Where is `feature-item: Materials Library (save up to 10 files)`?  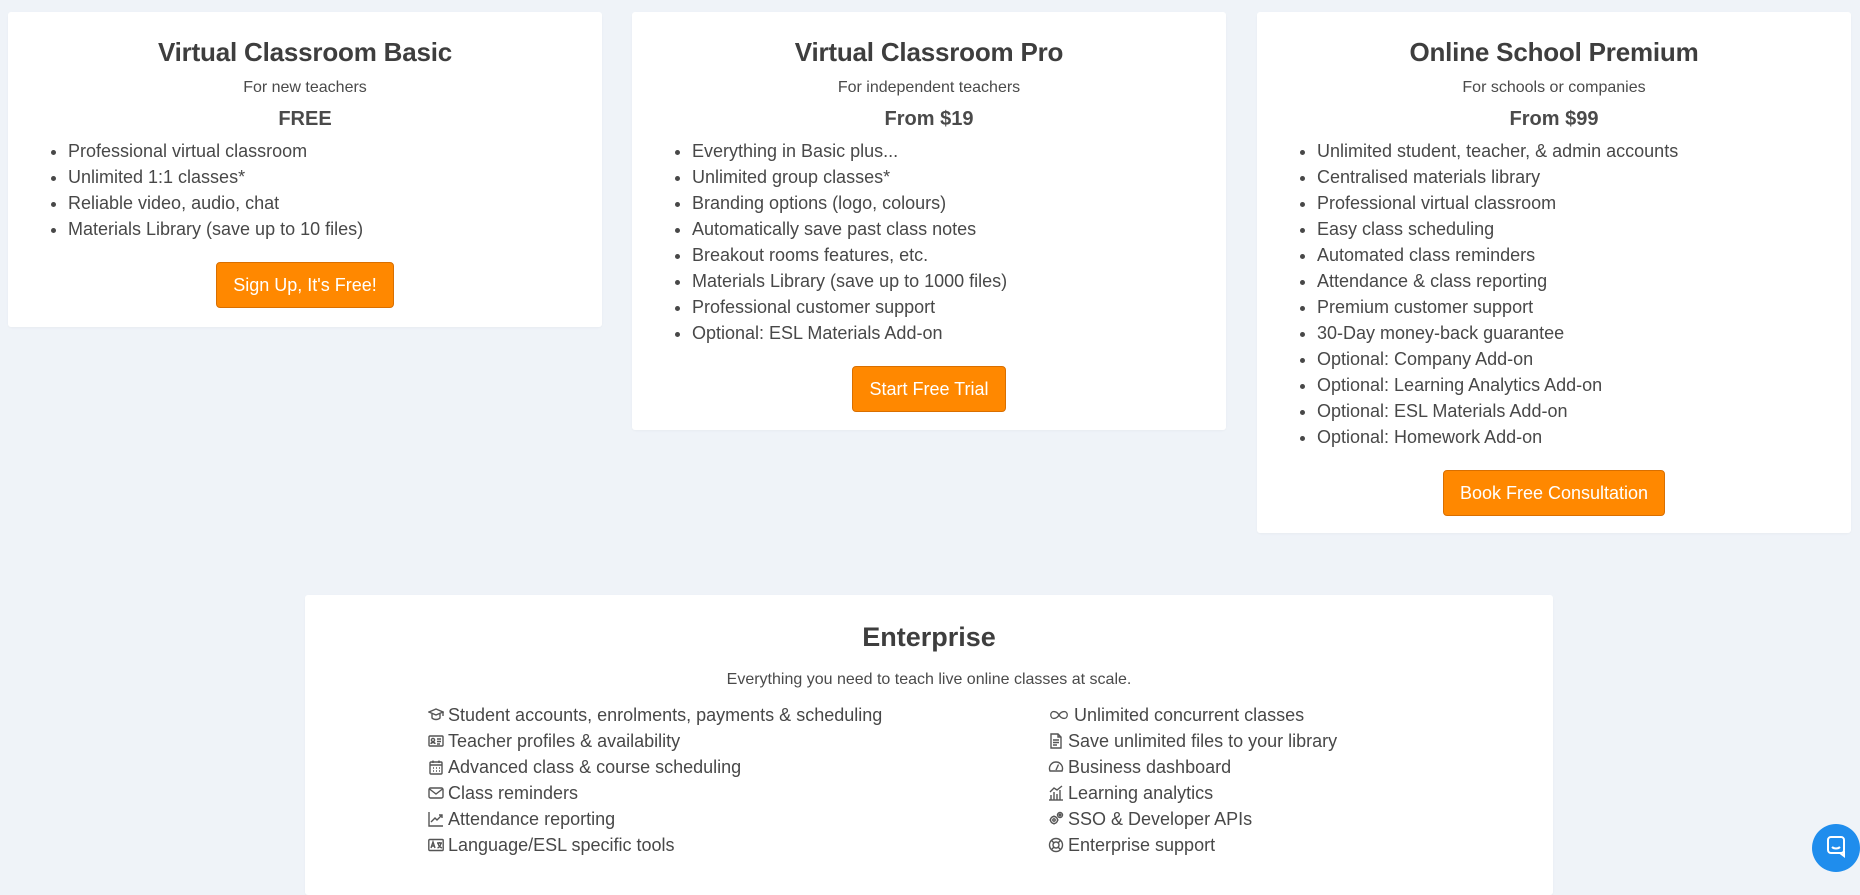 feature-item: Materials Library (save up to 10 files) is located at coordinates (335, 229).